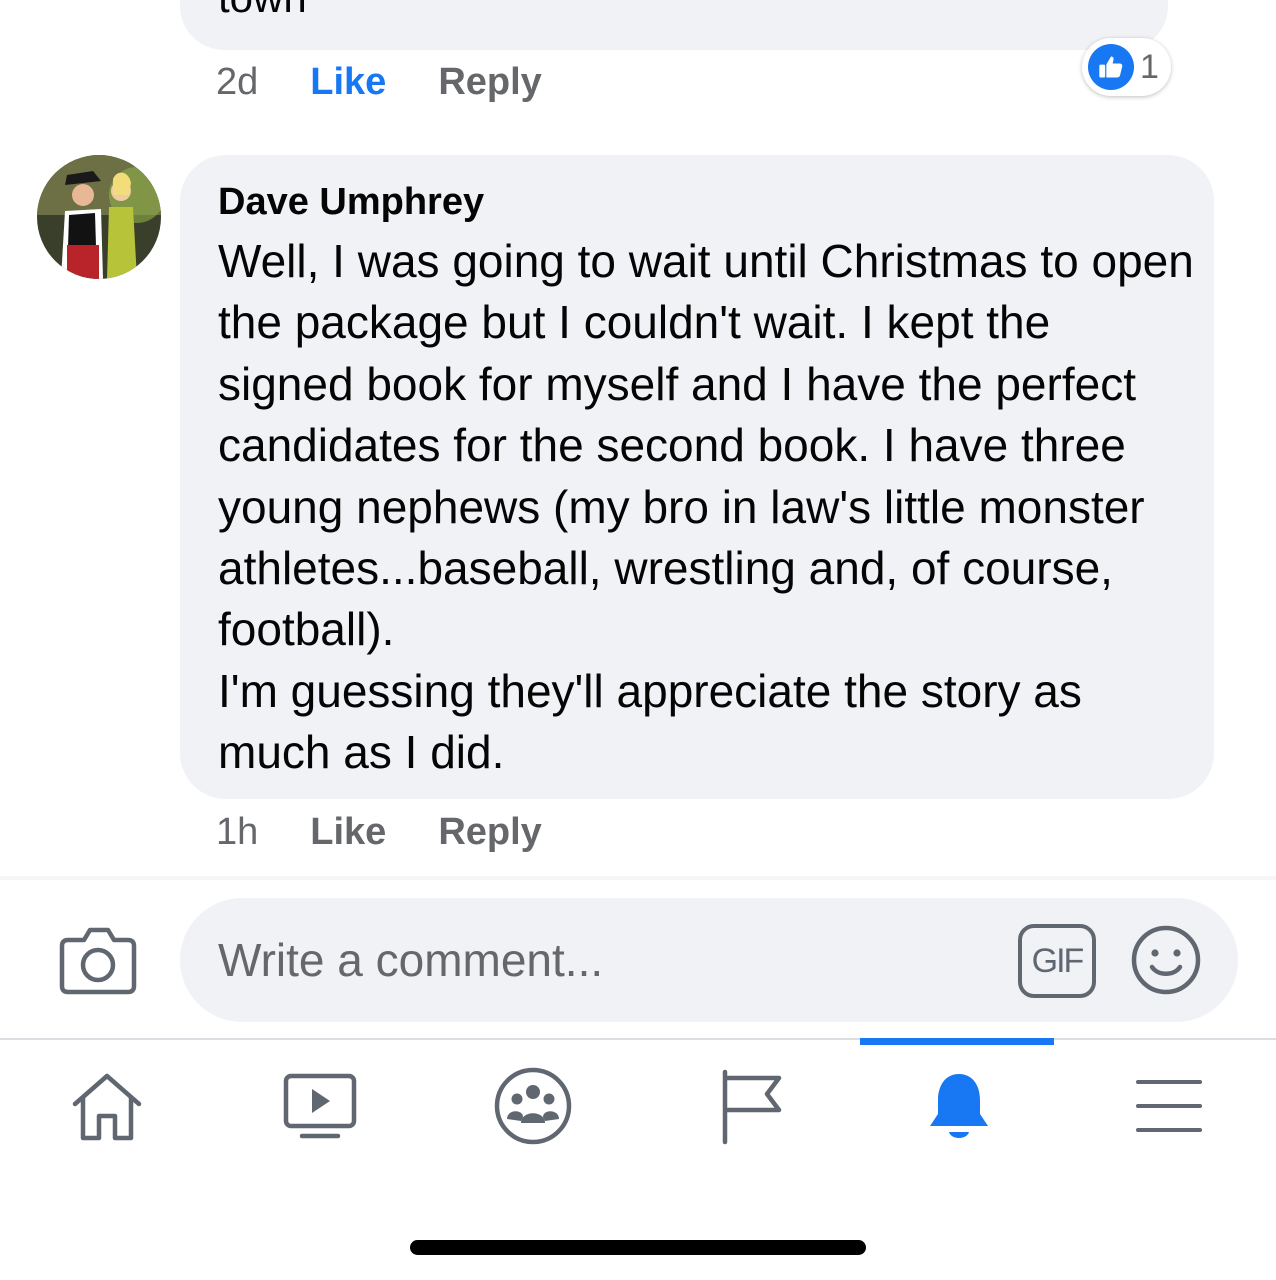 This screenshot has width=1276, height=1280. What do you see at coordinates (638, 1039) in the screenshot?
I see `tab-bar-divider` at bounding box center [638, 1039].